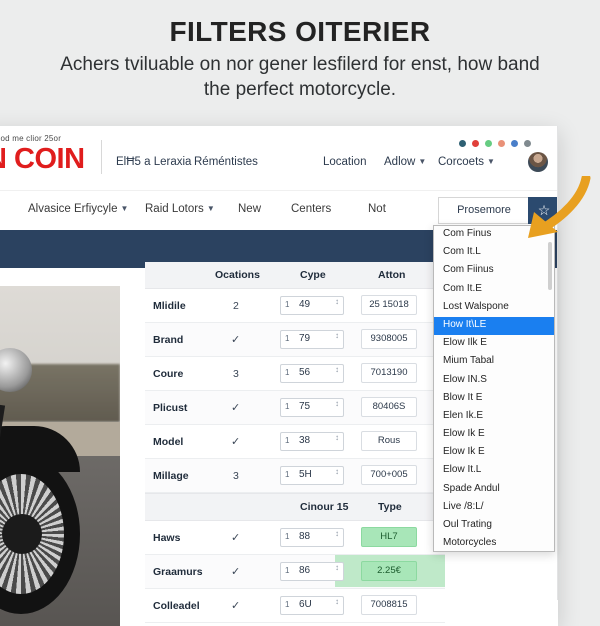 Image resolution: width=600 pixels, height=626 pixels. Describe the element at coordinates (494, 526) in the screenshot. I see `dropdown-item: Oul Trating` at that location.